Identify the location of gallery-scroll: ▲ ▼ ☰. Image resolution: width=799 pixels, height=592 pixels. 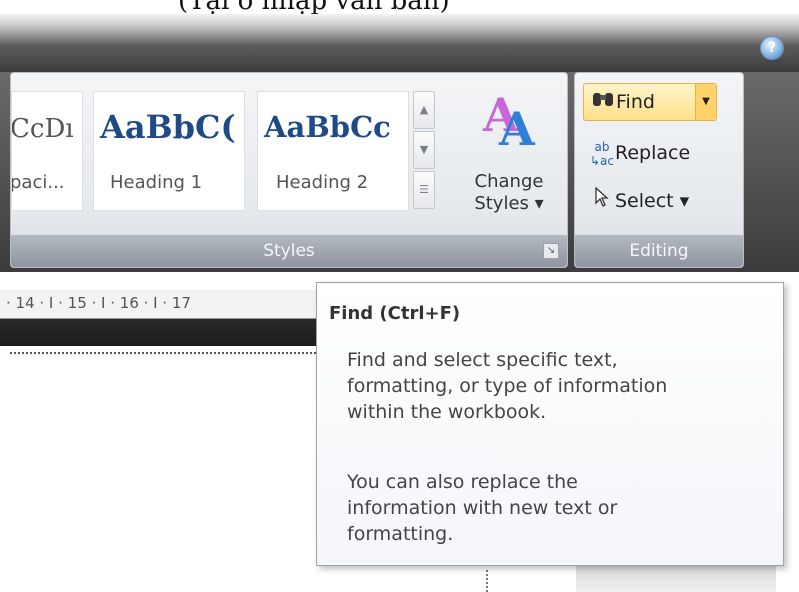
(424, 150).